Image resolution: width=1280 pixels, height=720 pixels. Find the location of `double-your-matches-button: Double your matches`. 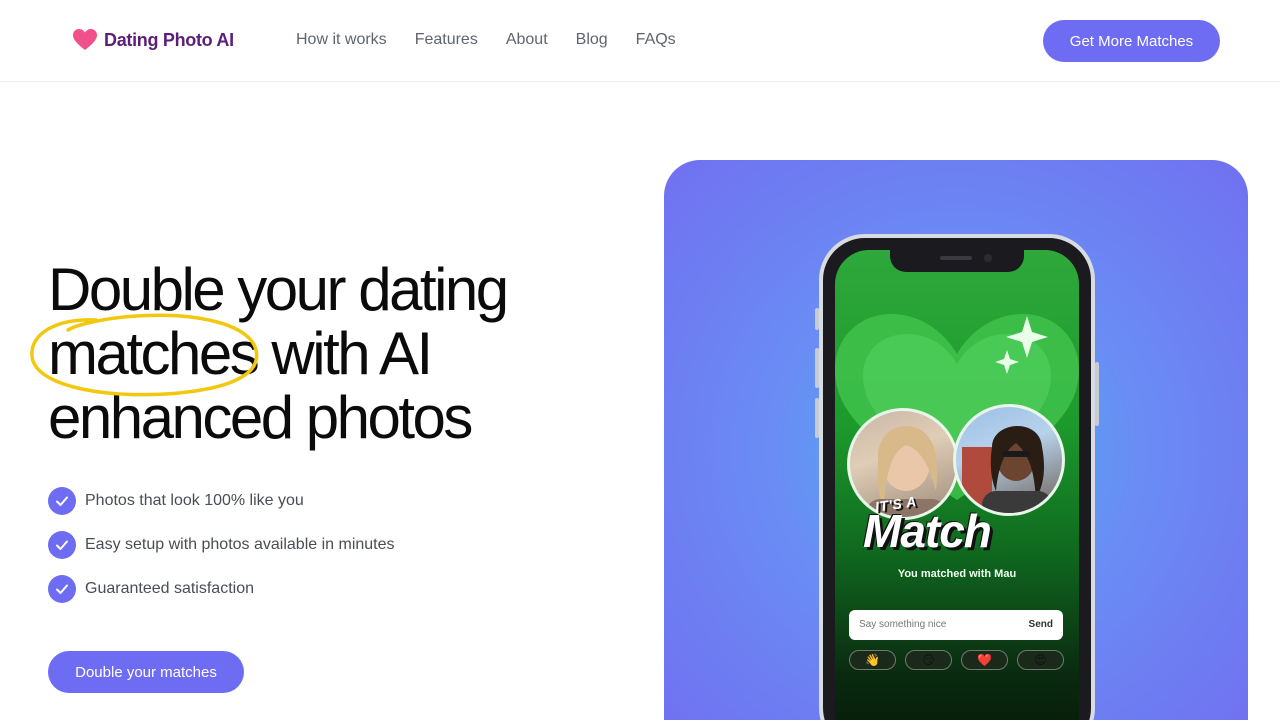

double-your-matches-button: Double your matches is located at coordinates (146, 672).